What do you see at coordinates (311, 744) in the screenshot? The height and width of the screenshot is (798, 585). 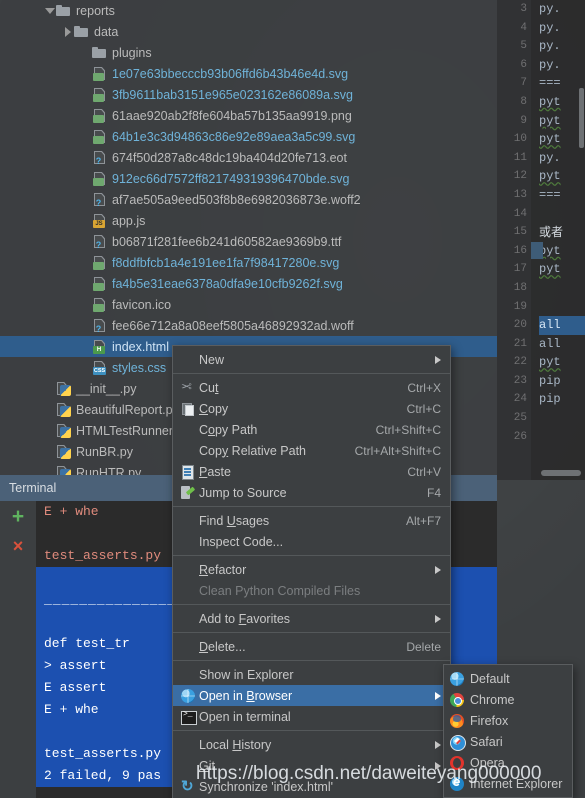 I see `menu-item-local-history: Local History` at bounding box center [311, 744].